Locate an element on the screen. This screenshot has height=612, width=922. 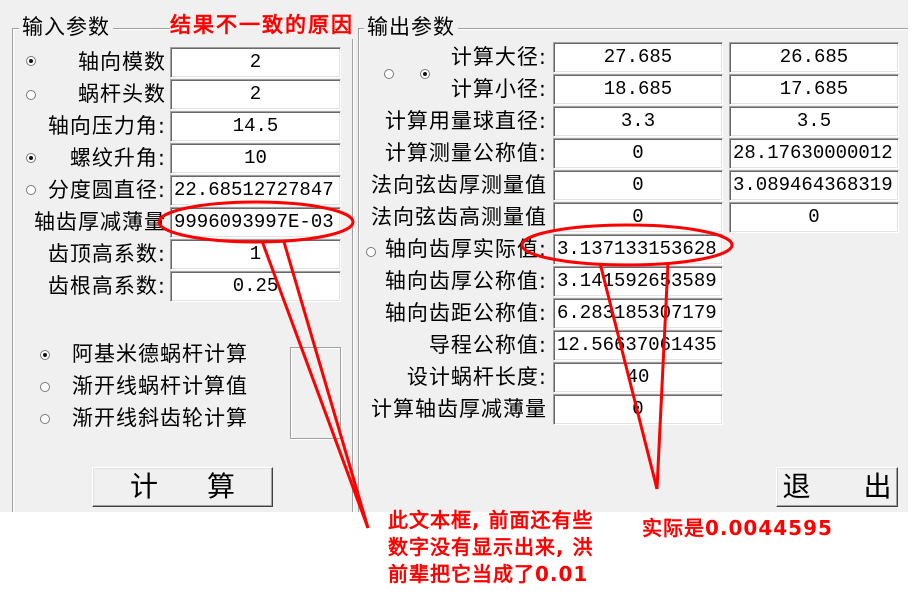
textbox-note-line-3: 前辈把它当成了0.01 is located at coordinates (488, 574).